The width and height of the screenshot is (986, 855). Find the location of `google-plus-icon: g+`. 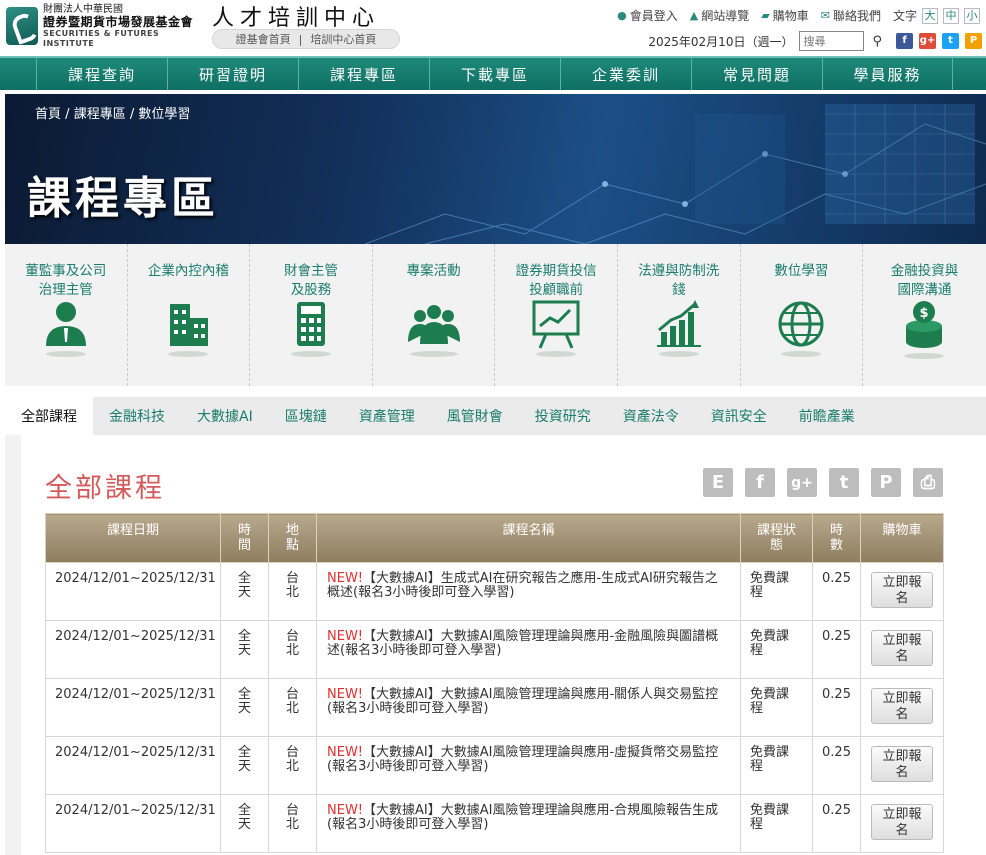

google-plus-icon: g+ is located at coordinates (927, 41).